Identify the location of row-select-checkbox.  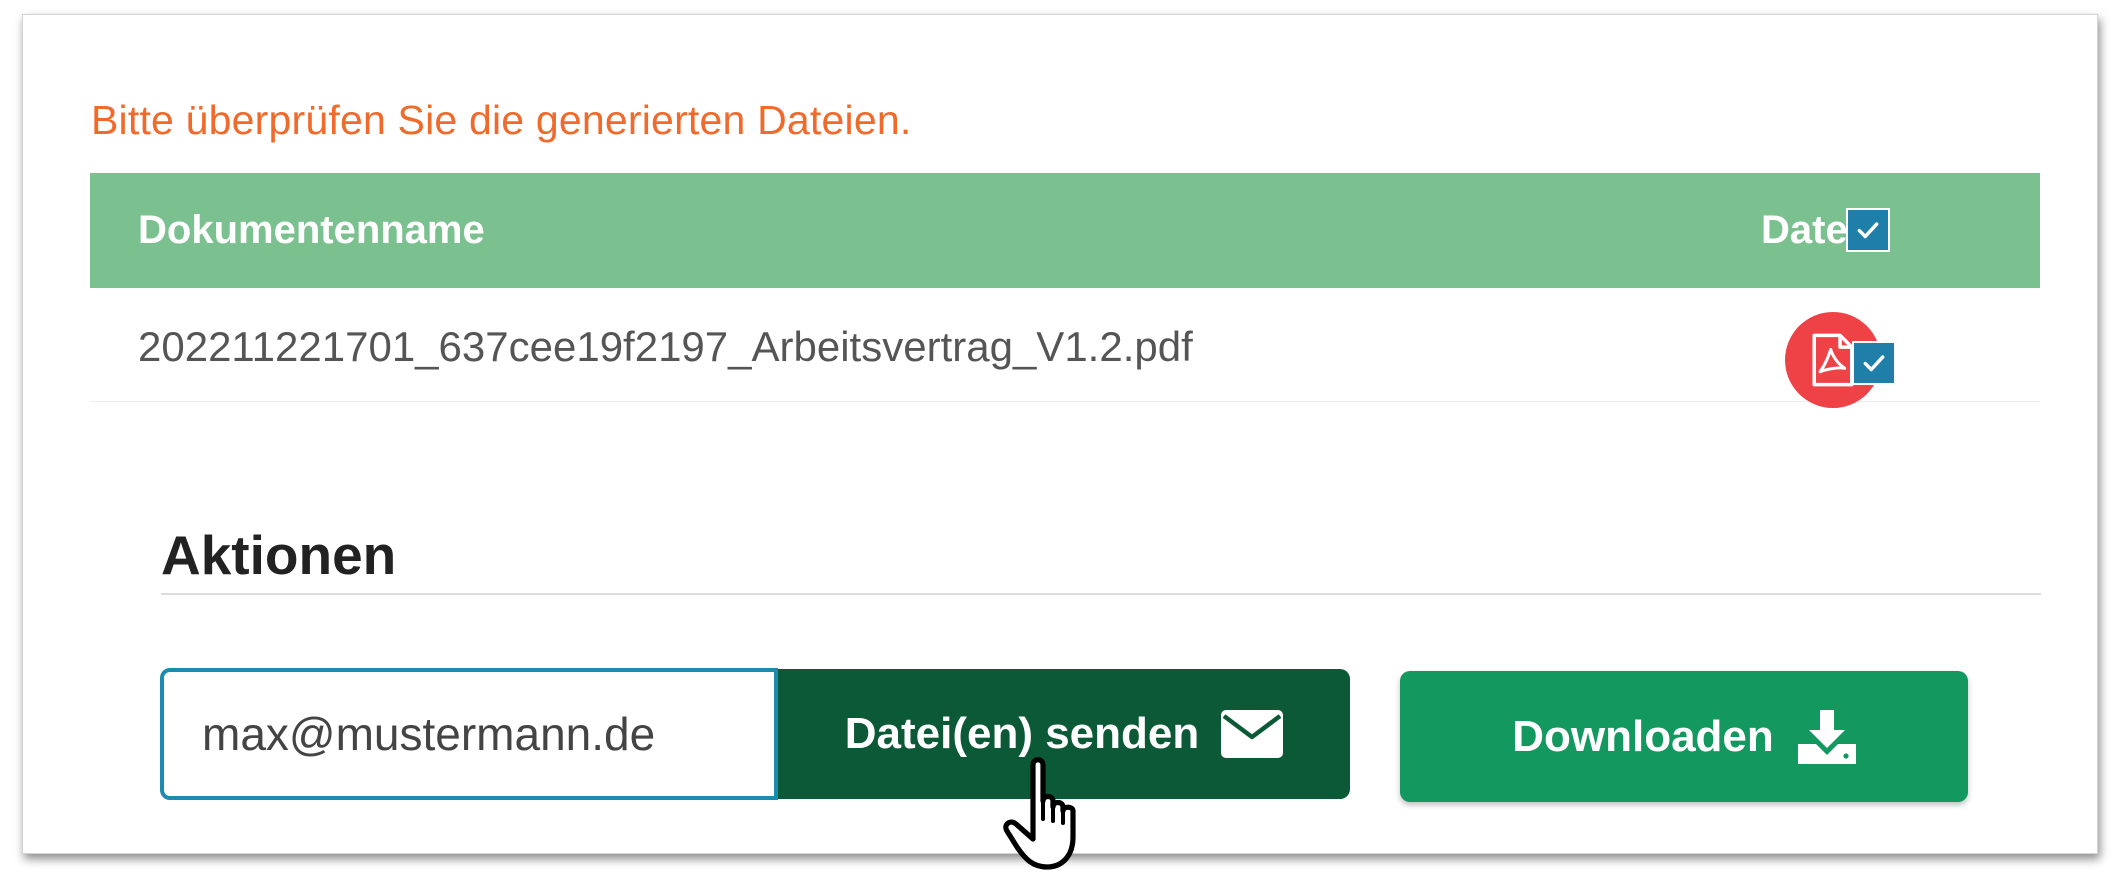
(1874, 363).